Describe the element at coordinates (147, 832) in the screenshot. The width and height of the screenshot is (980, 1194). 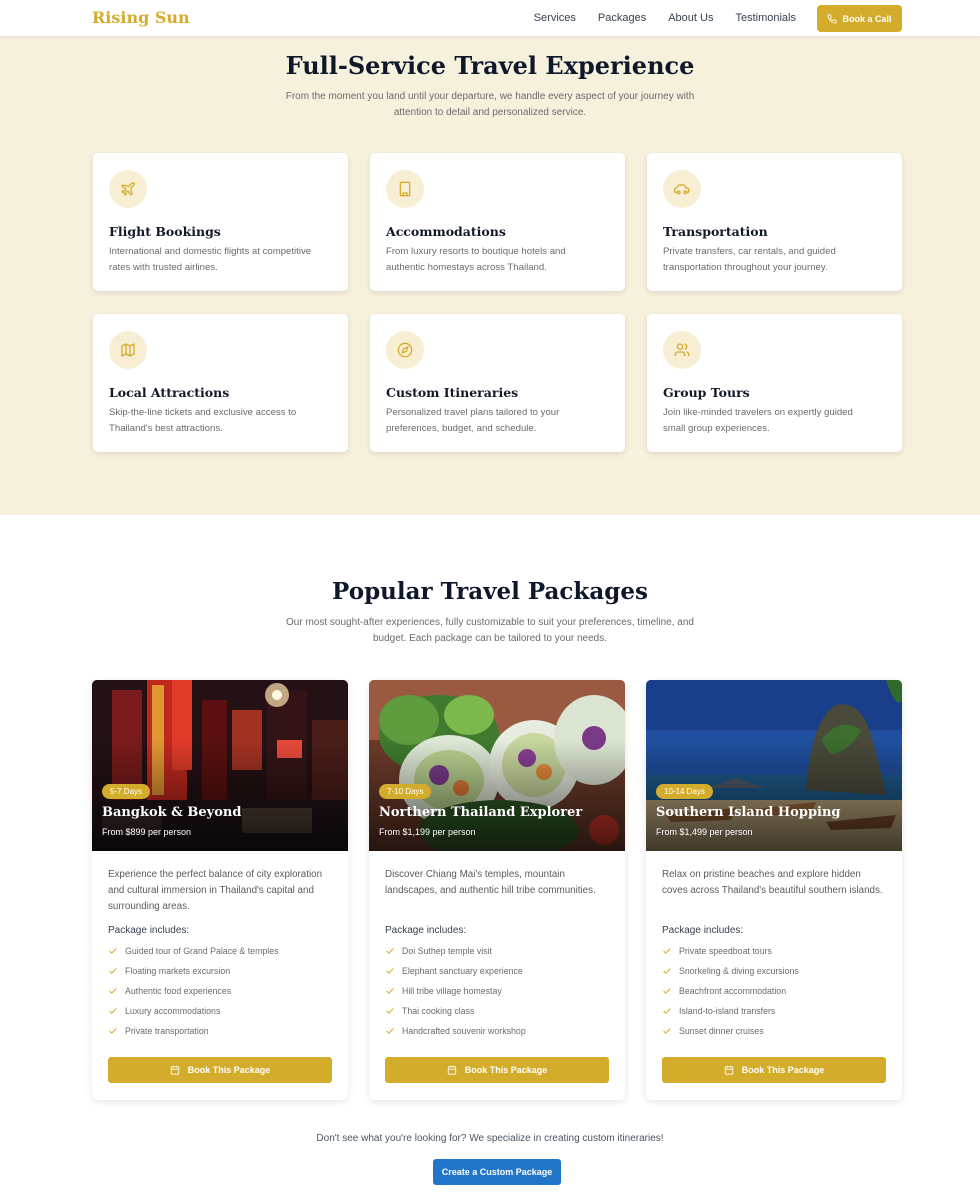
I see `package-price: From $899 per person` at that location.